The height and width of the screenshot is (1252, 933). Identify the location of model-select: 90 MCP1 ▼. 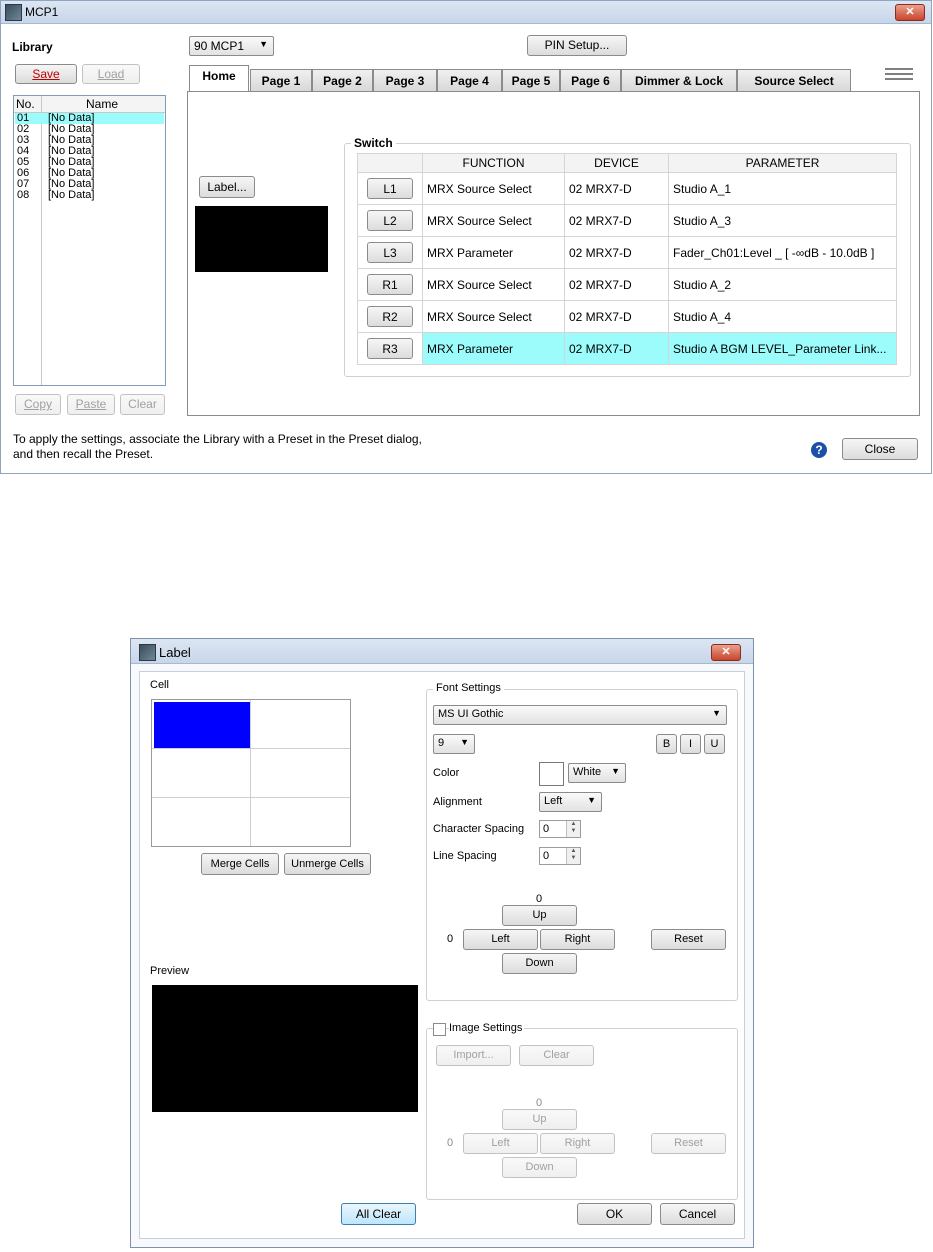
(231, 46).